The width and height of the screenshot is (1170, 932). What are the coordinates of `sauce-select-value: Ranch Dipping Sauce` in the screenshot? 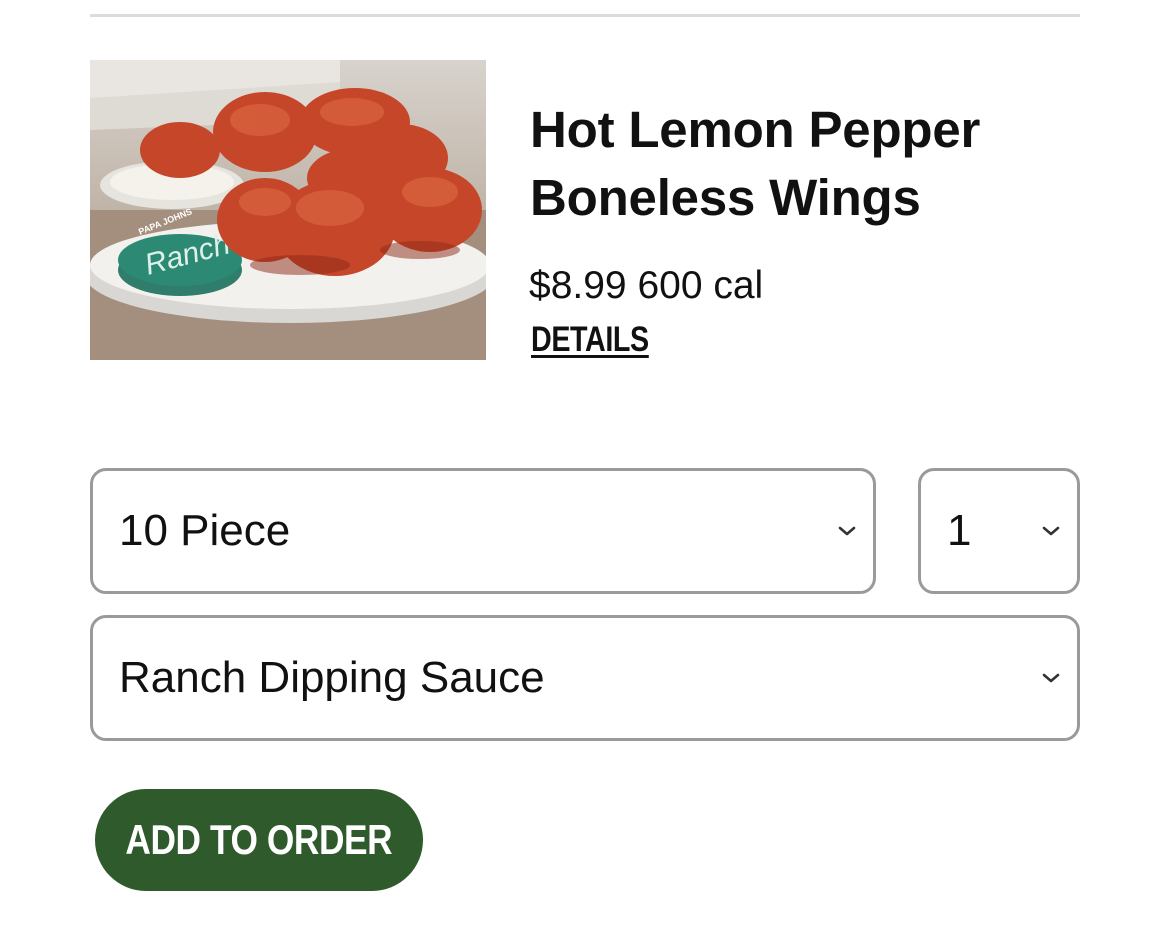 It's located at (332, 677).